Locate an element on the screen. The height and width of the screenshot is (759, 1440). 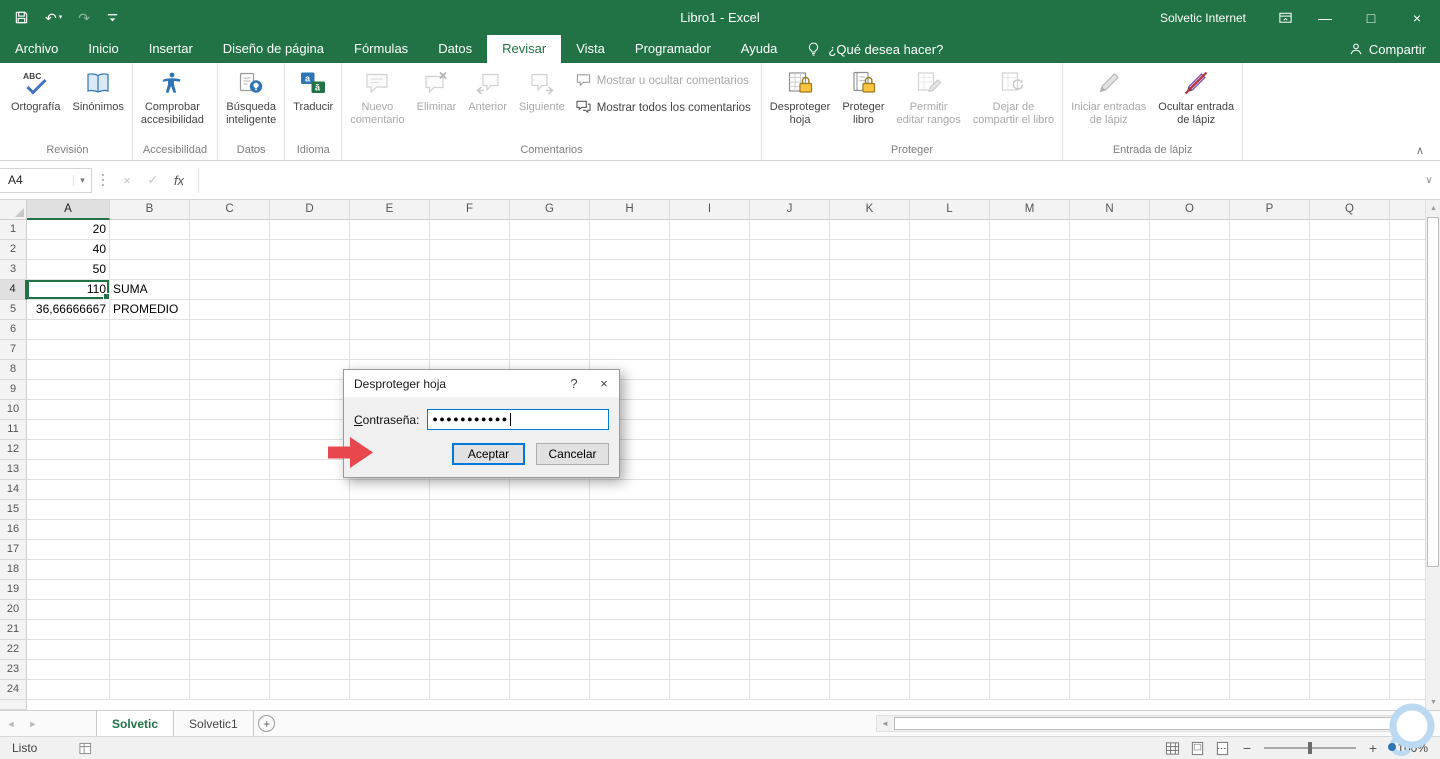
cell-O8 is located at coordinates (1190, 370).